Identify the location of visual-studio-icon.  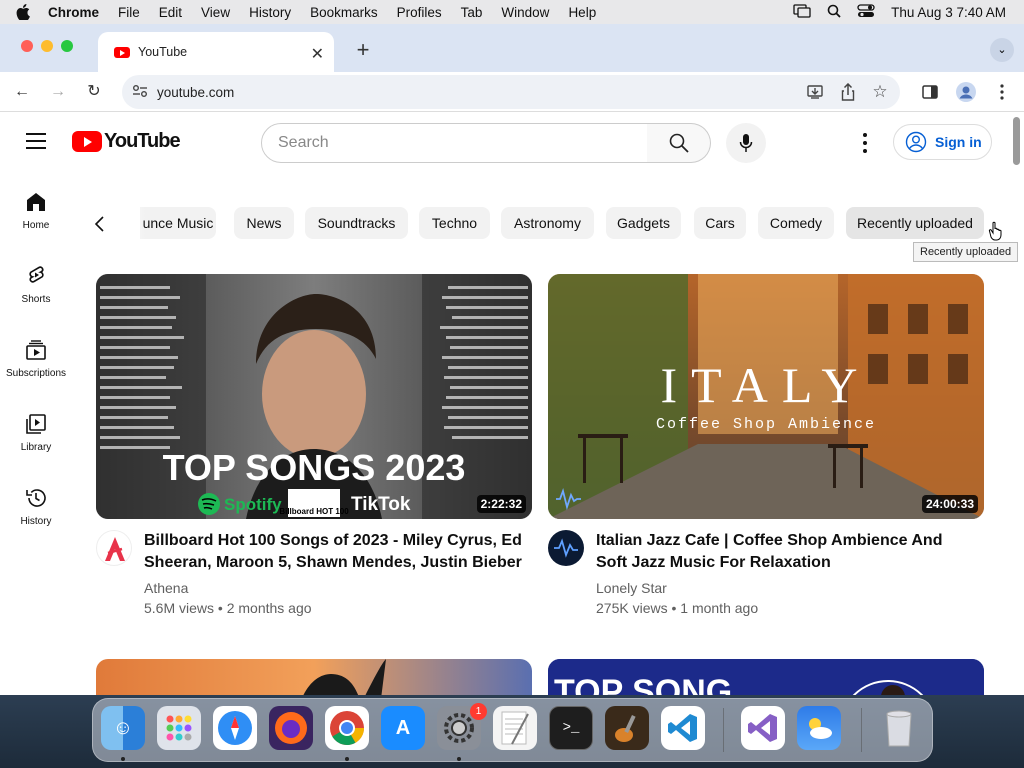
(763, 728).